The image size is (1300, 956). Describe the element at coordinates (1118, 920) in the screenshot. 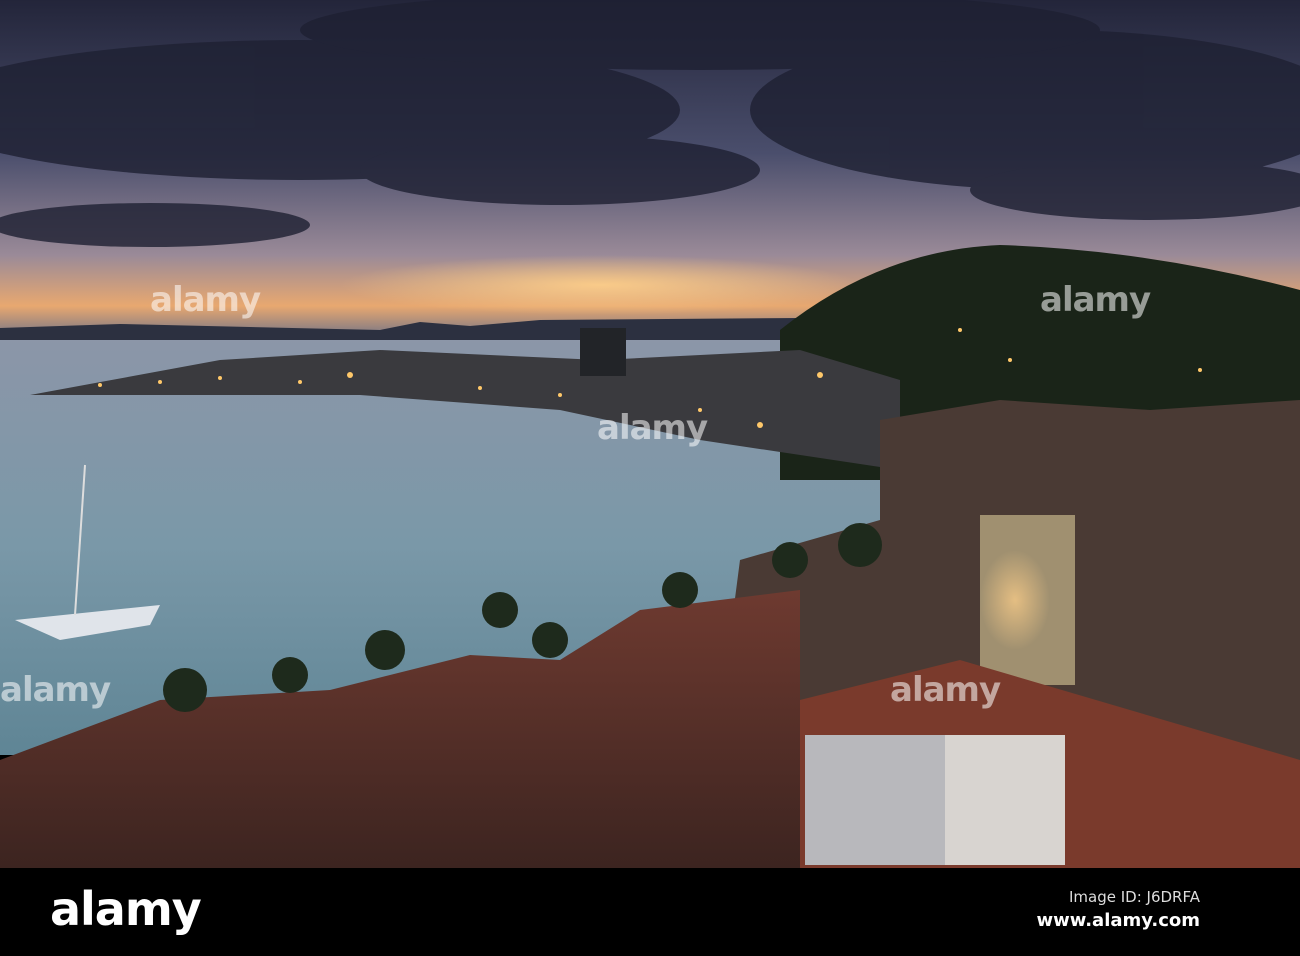

I see `website-link: www.alamy.com` at that location.